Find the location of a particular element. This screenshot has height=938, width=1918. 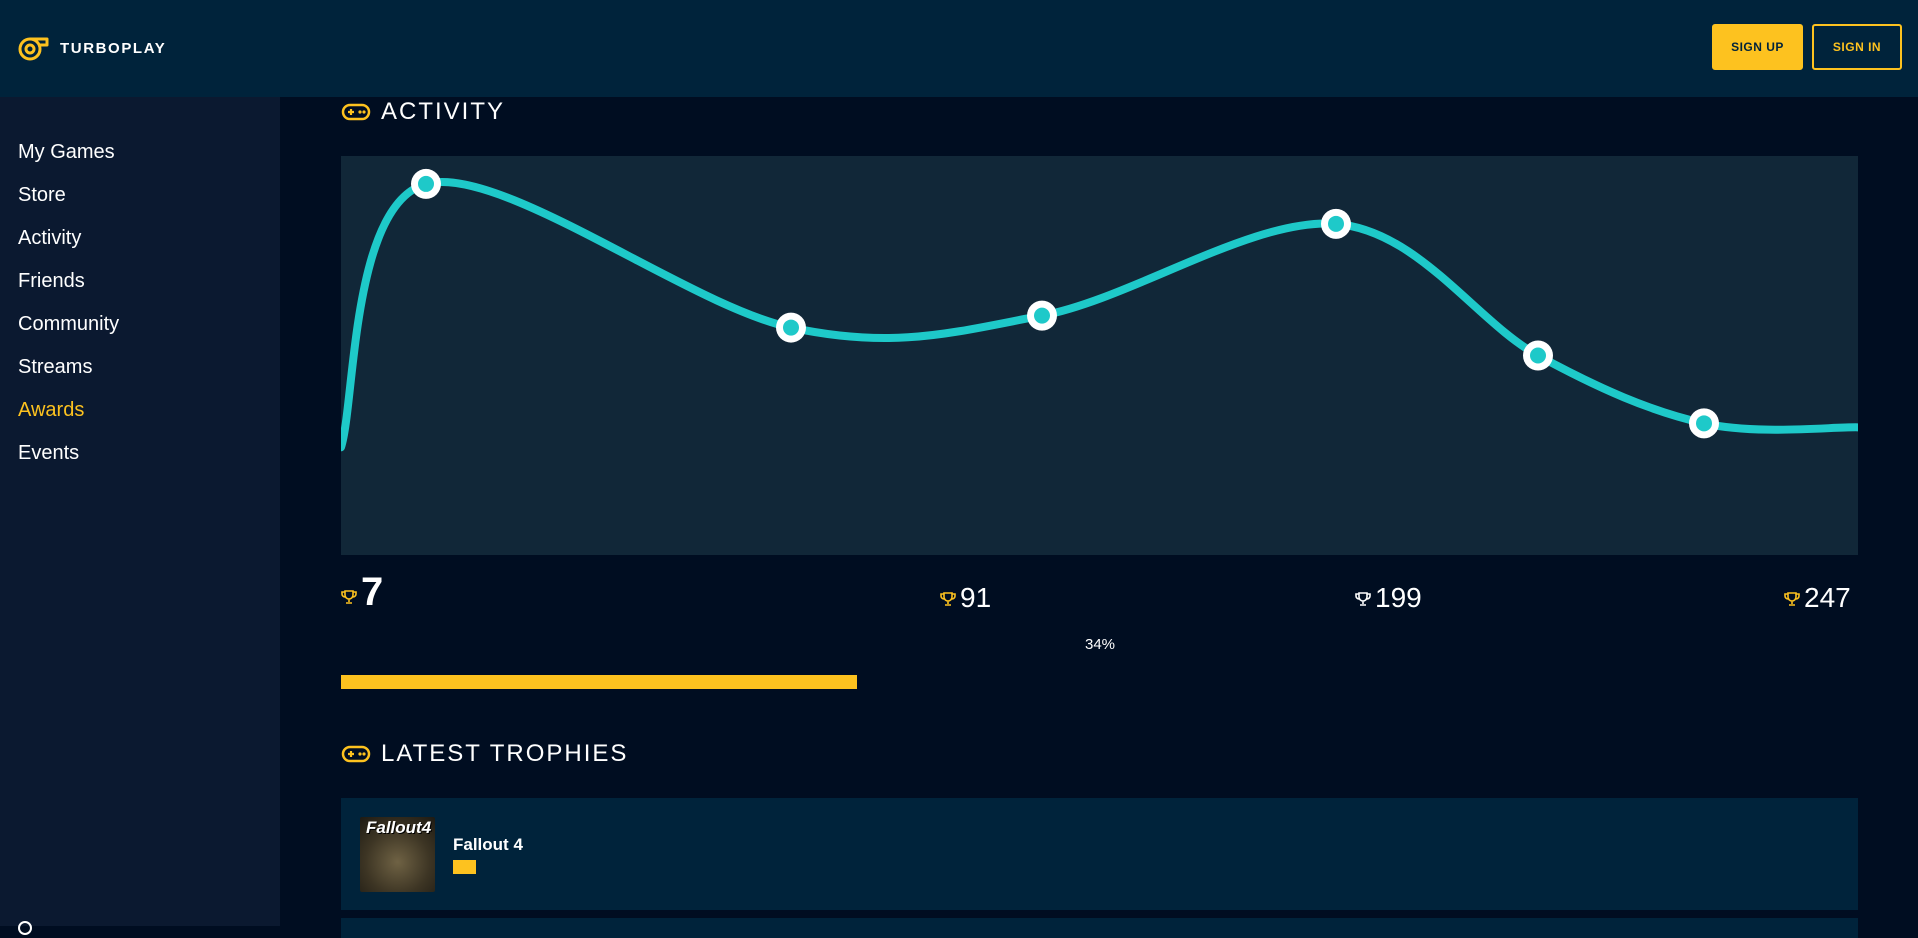

sidebar-item-community: Community is located at coordinates (68, 324).